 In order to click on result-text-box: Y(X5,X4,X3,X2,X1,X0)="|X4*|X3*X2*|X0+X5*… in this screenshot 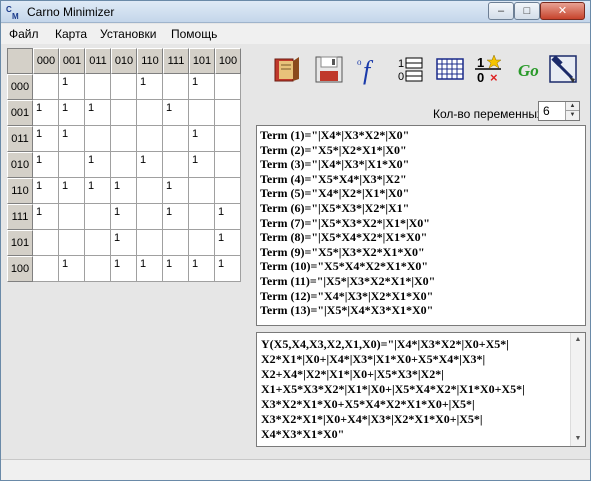, I will do `click(421, 389)`.